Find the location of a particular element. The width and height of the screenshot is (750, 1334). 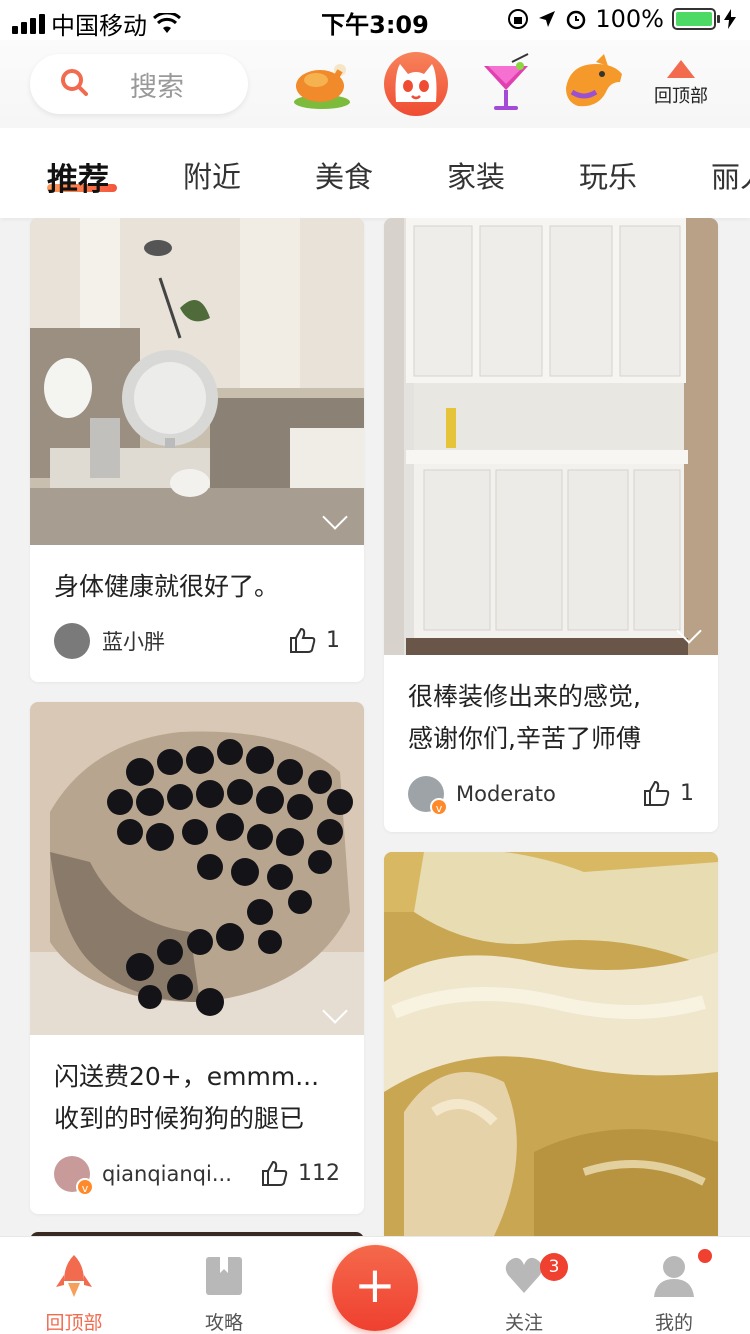

tab-nearby: 附近 is located at coordinates (212, 175).